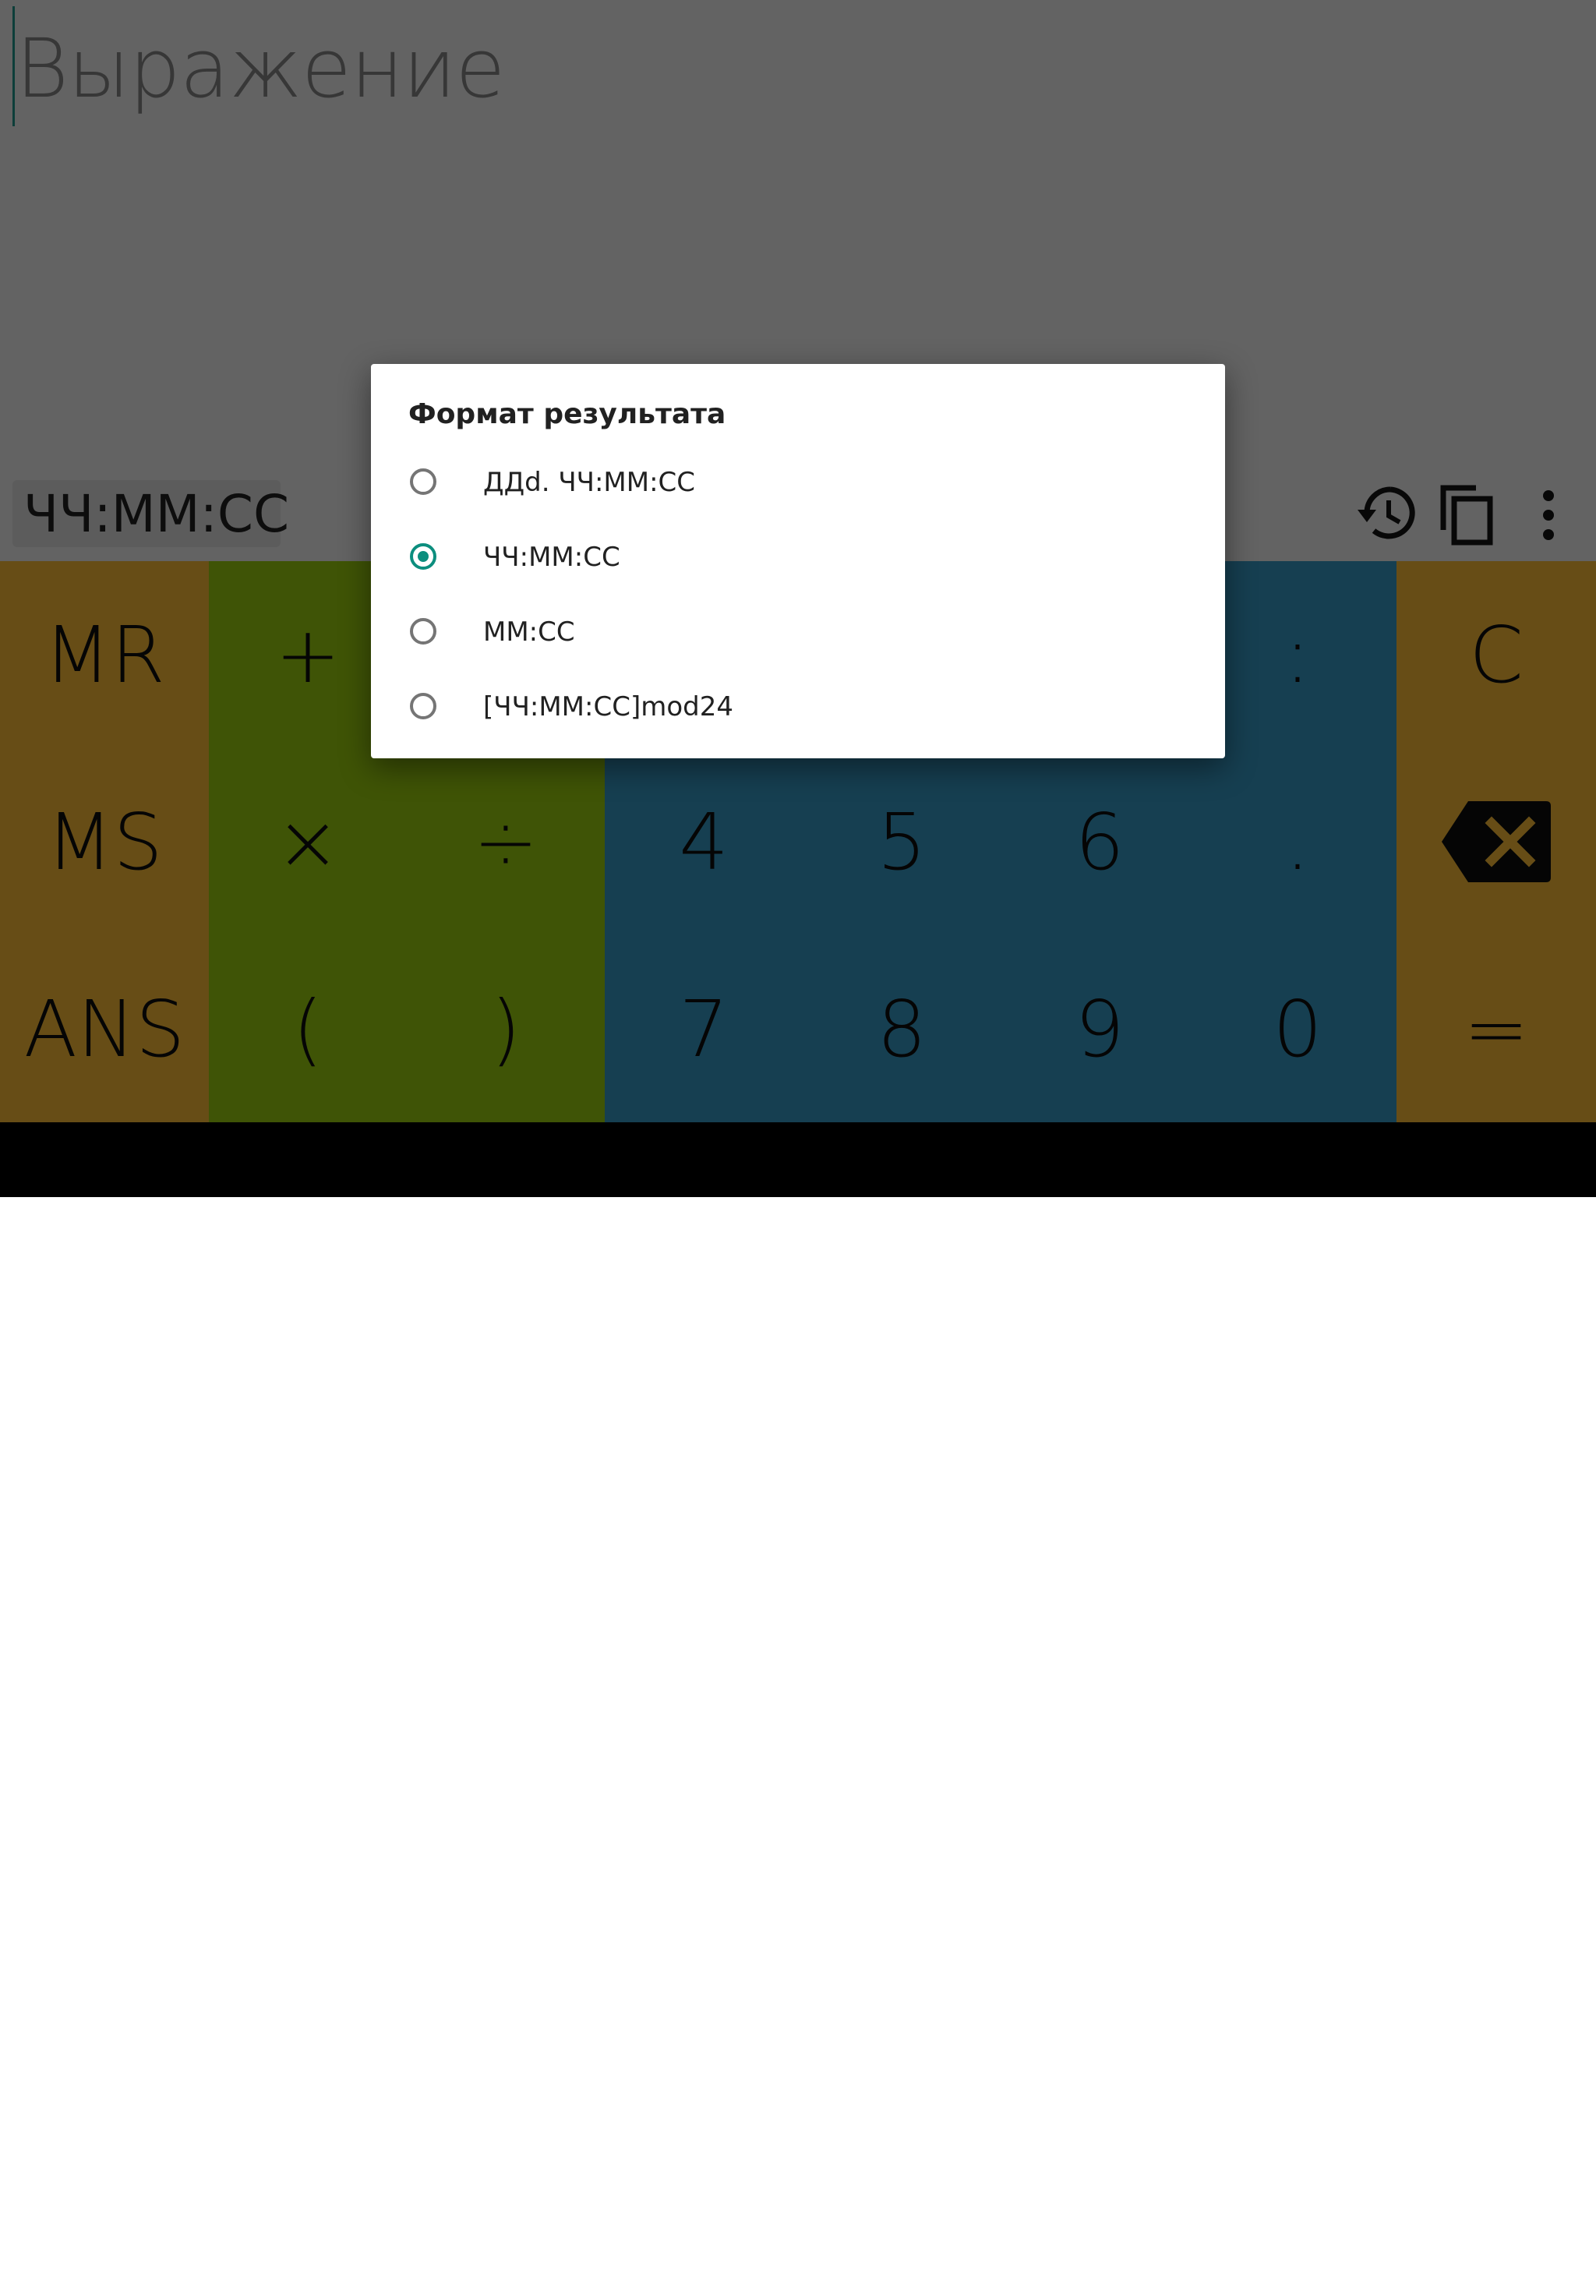 This screenshot has height=2296, width=1596. Describe the element at coordinates (589, 482) in the screenshot. I see `format-option-label: ДДd. ЧЧ:ММ:СС` at that location.